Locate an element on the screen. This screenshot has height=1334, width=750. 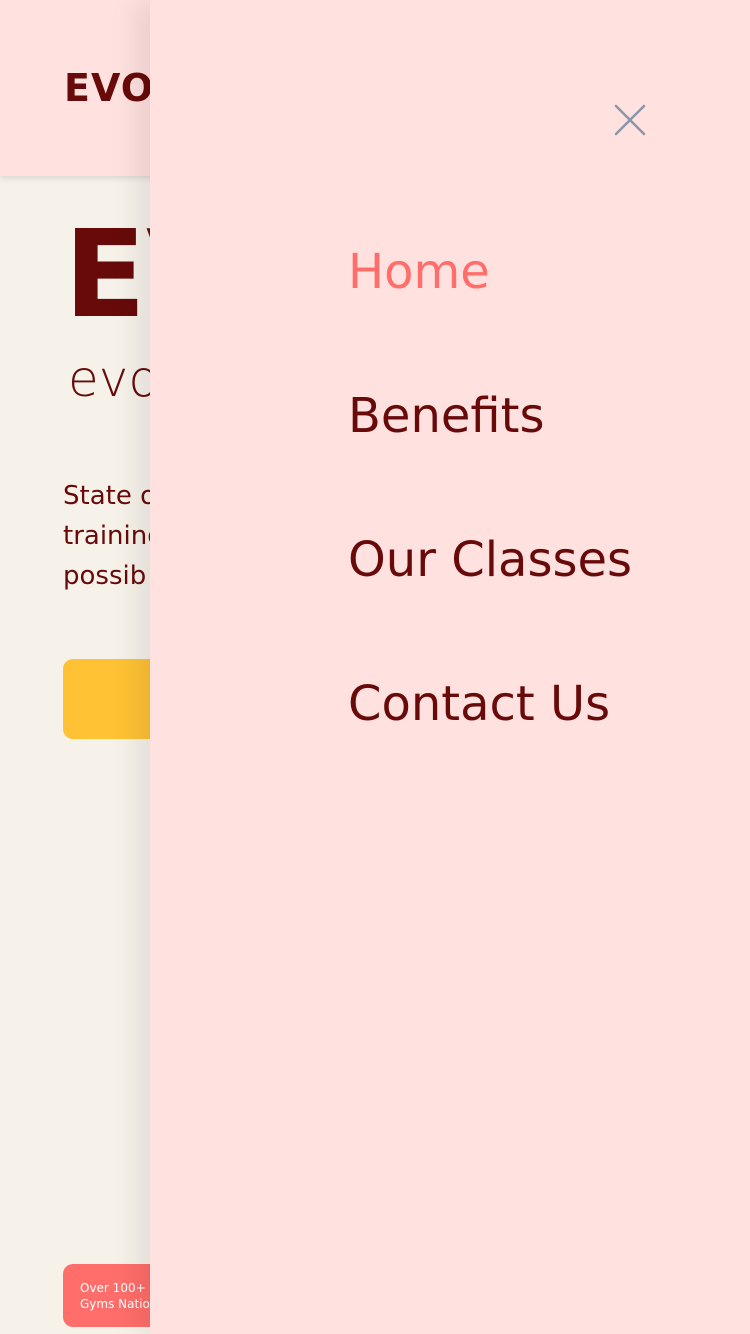
nav-item-benefits: Benefits is located at coordinates (490, 456).